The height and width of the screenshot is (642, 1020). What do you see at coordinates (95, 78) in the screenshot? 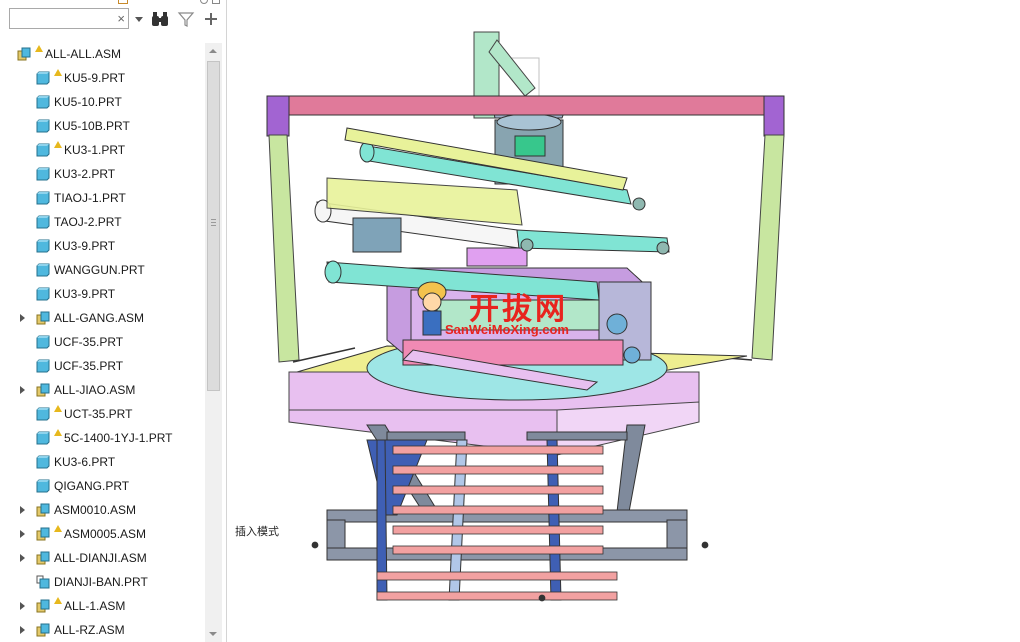
I see `tree-item-label: KU5-9.PRT` at bounding box center [95, 78].